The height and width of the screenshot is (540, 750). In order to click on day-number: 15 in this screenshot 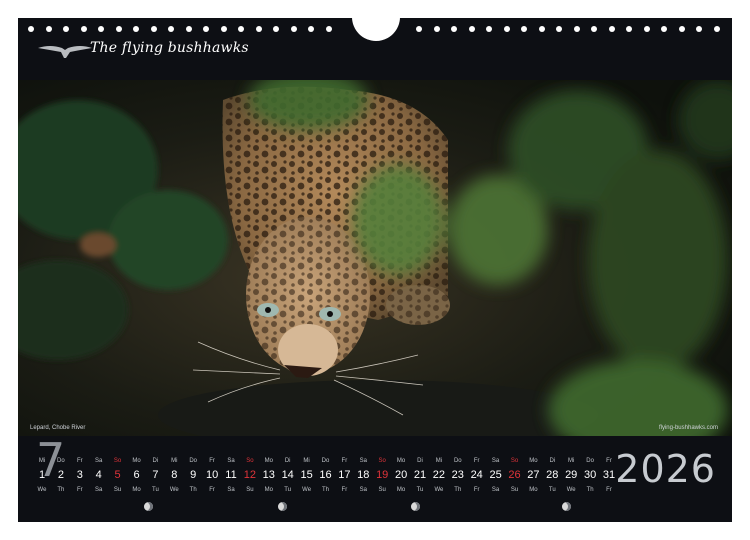, I will do `click(306, 475)`.